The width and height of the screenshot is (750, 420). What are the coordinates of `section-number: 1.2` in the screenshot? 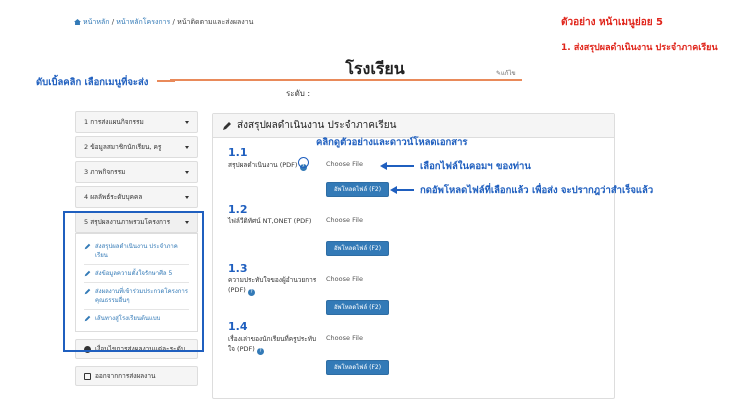 It's located at (238, 209).